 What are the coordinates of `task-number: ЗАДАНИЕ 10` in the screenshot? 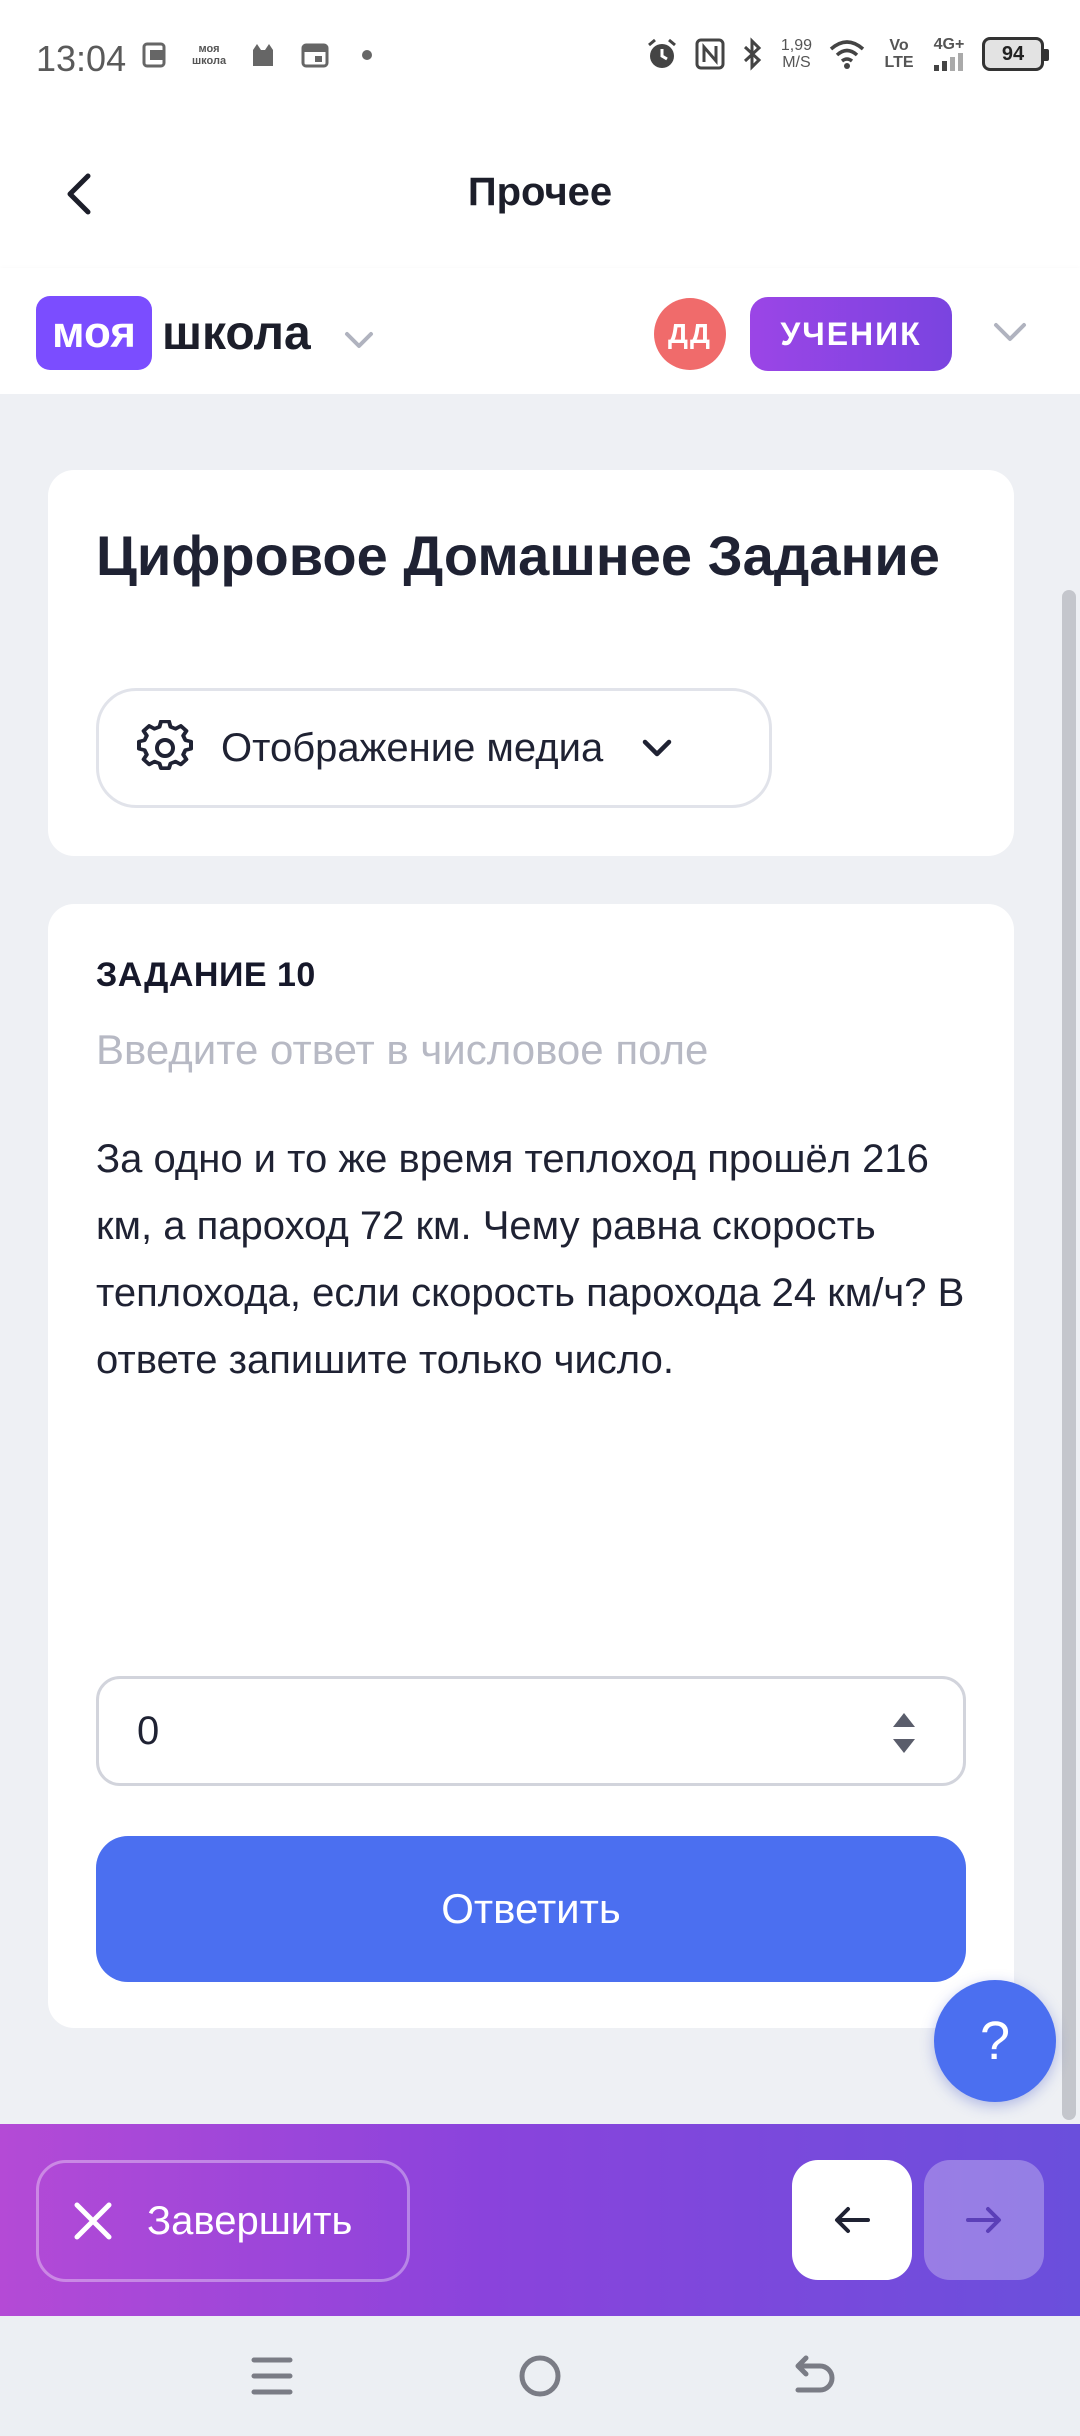 It's located at (206, 975).